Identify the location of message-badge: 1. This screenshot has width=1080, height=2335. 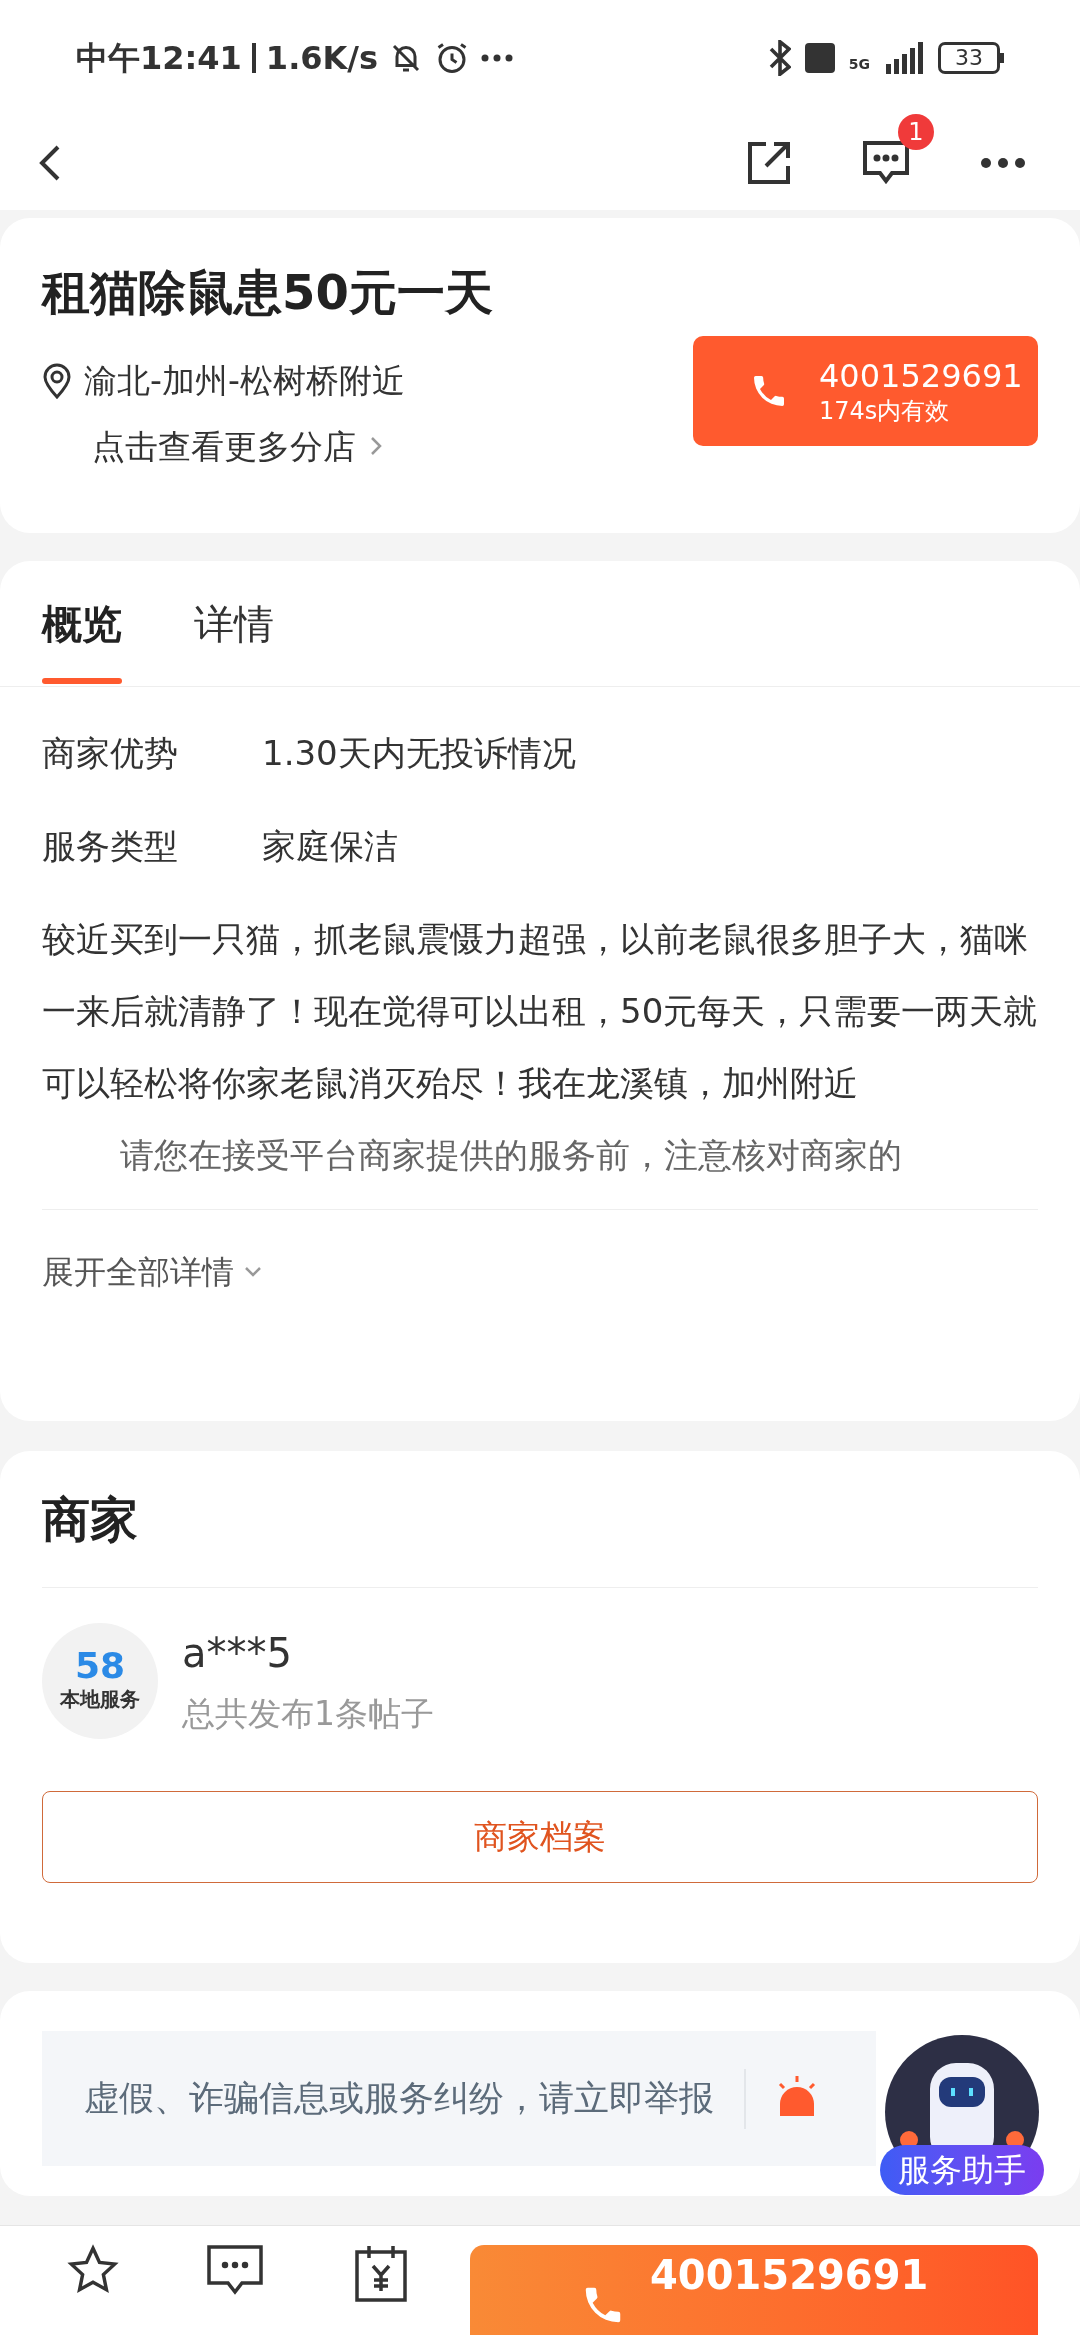
(916, 131).